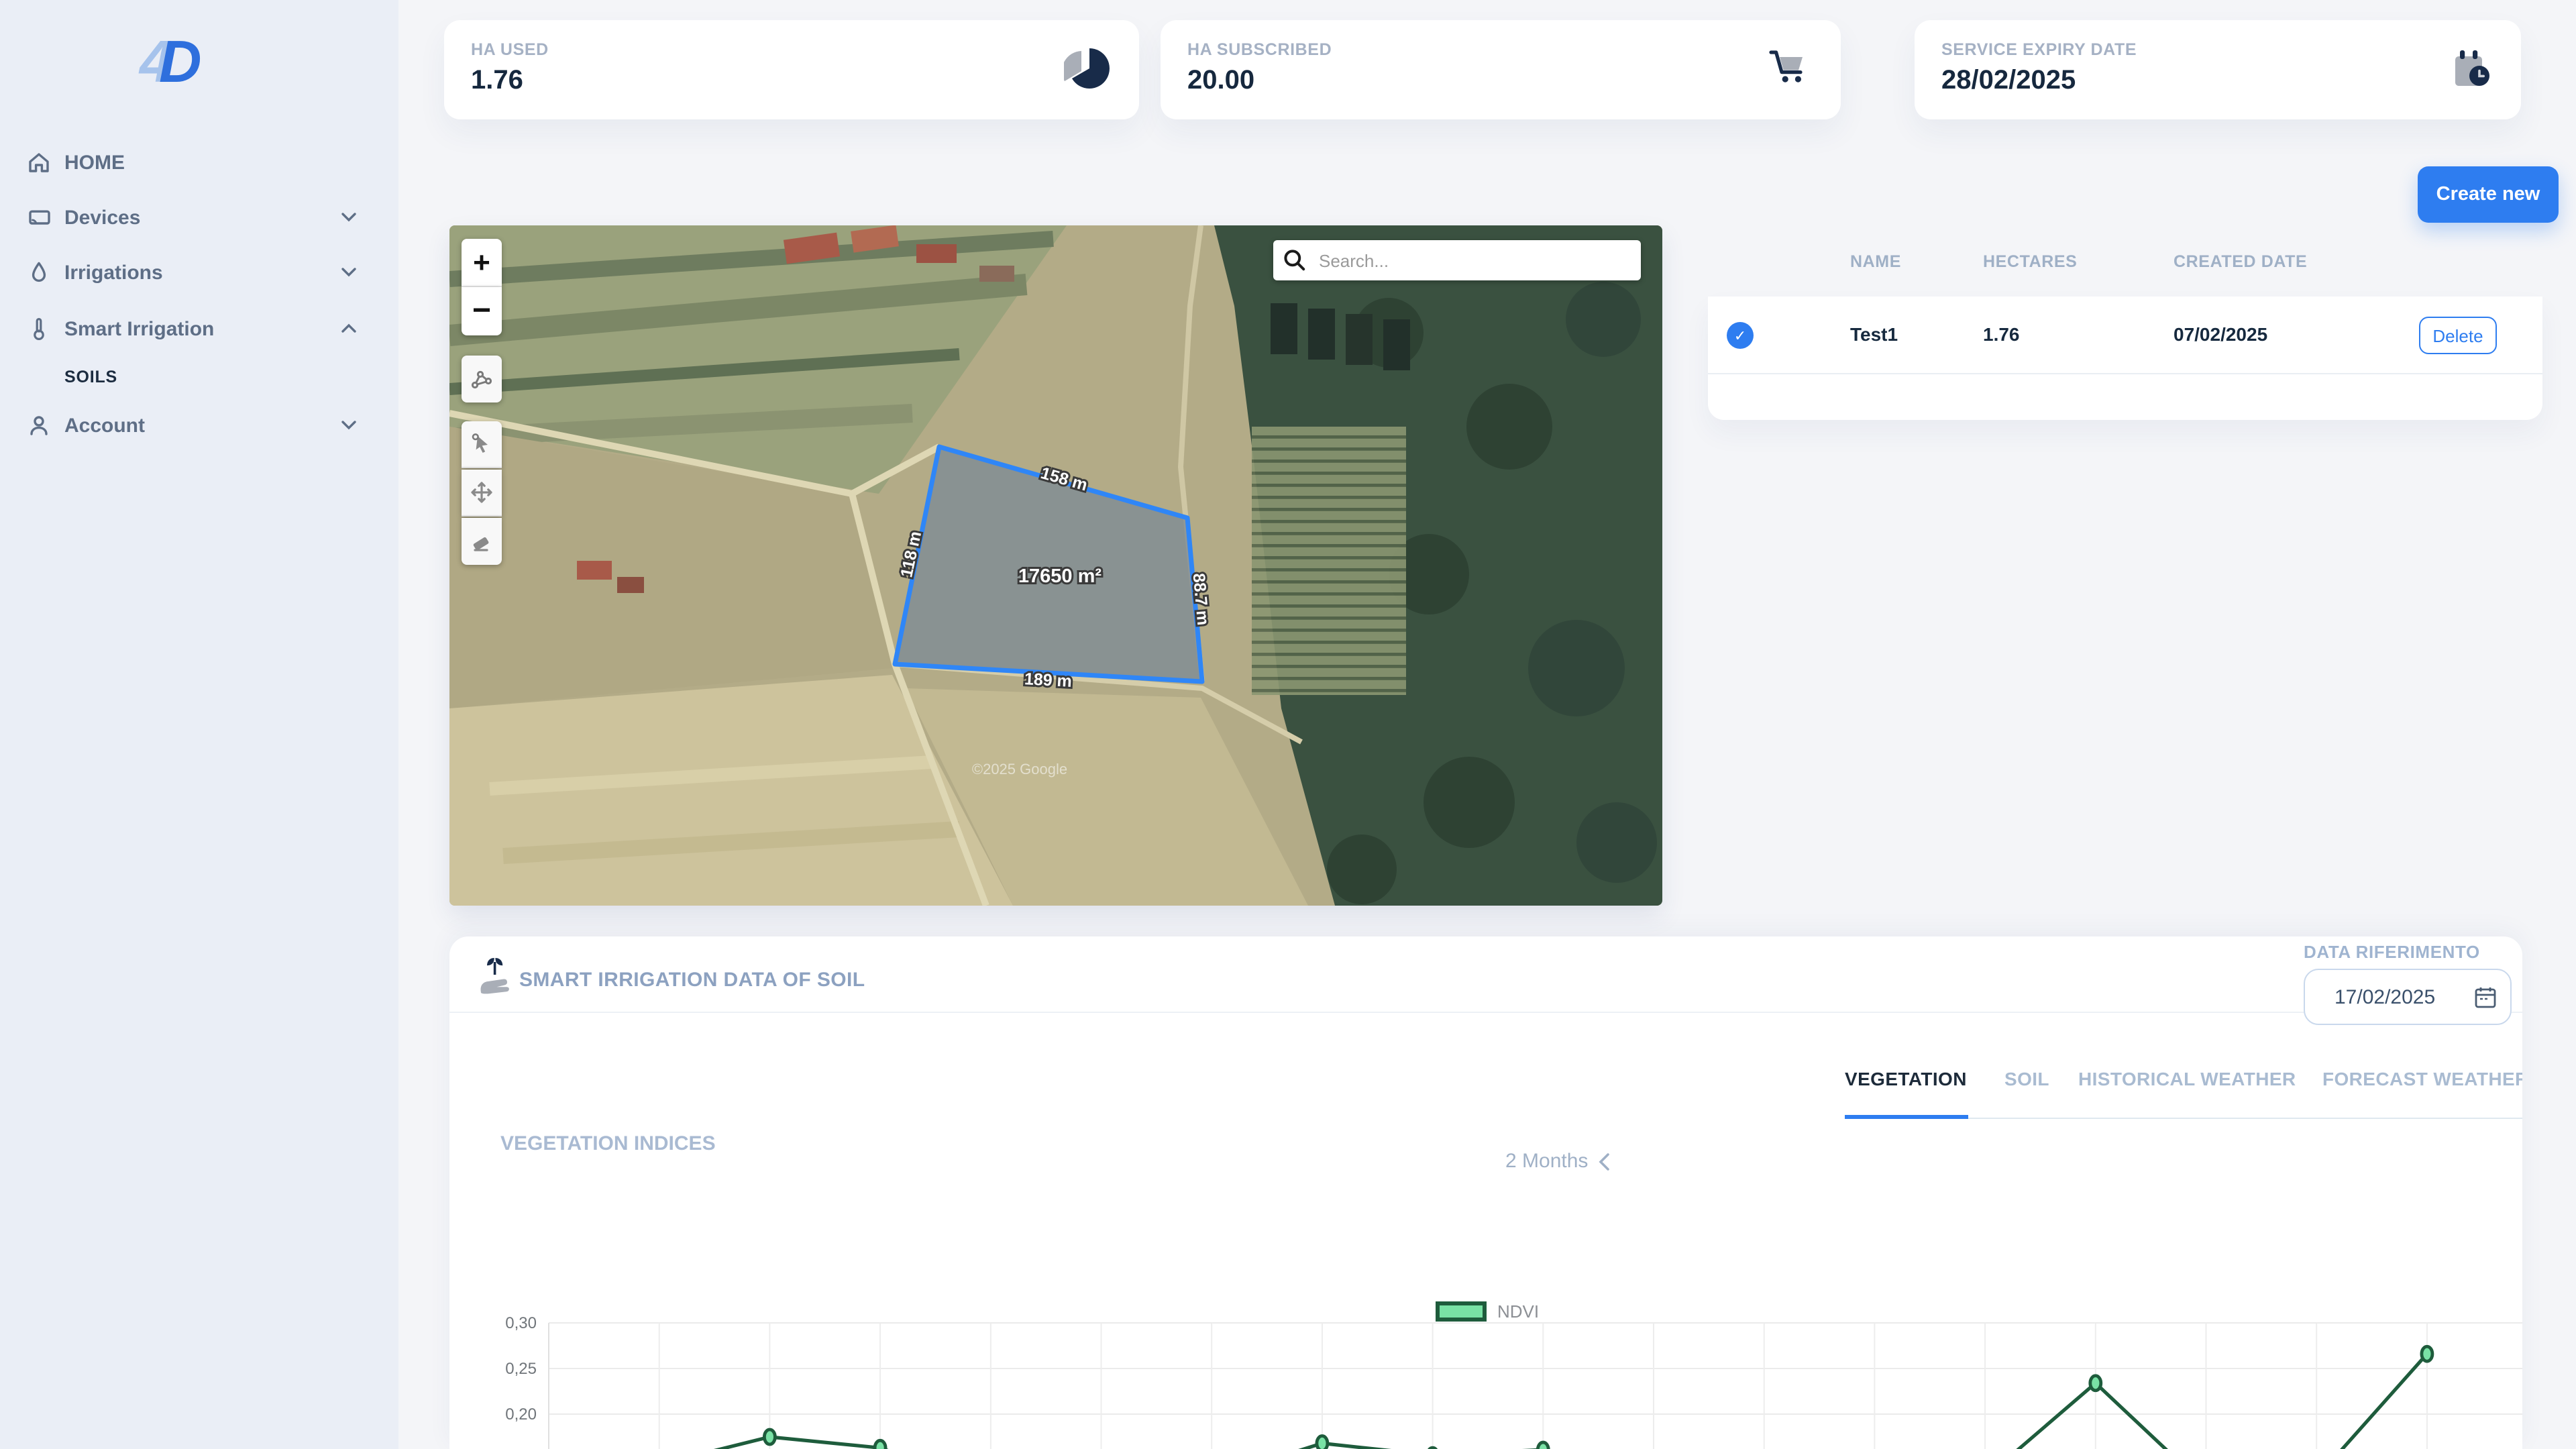 The height and width of the screenshot is (1449, 2576). I want to click on date-input, so click(2401, 997).